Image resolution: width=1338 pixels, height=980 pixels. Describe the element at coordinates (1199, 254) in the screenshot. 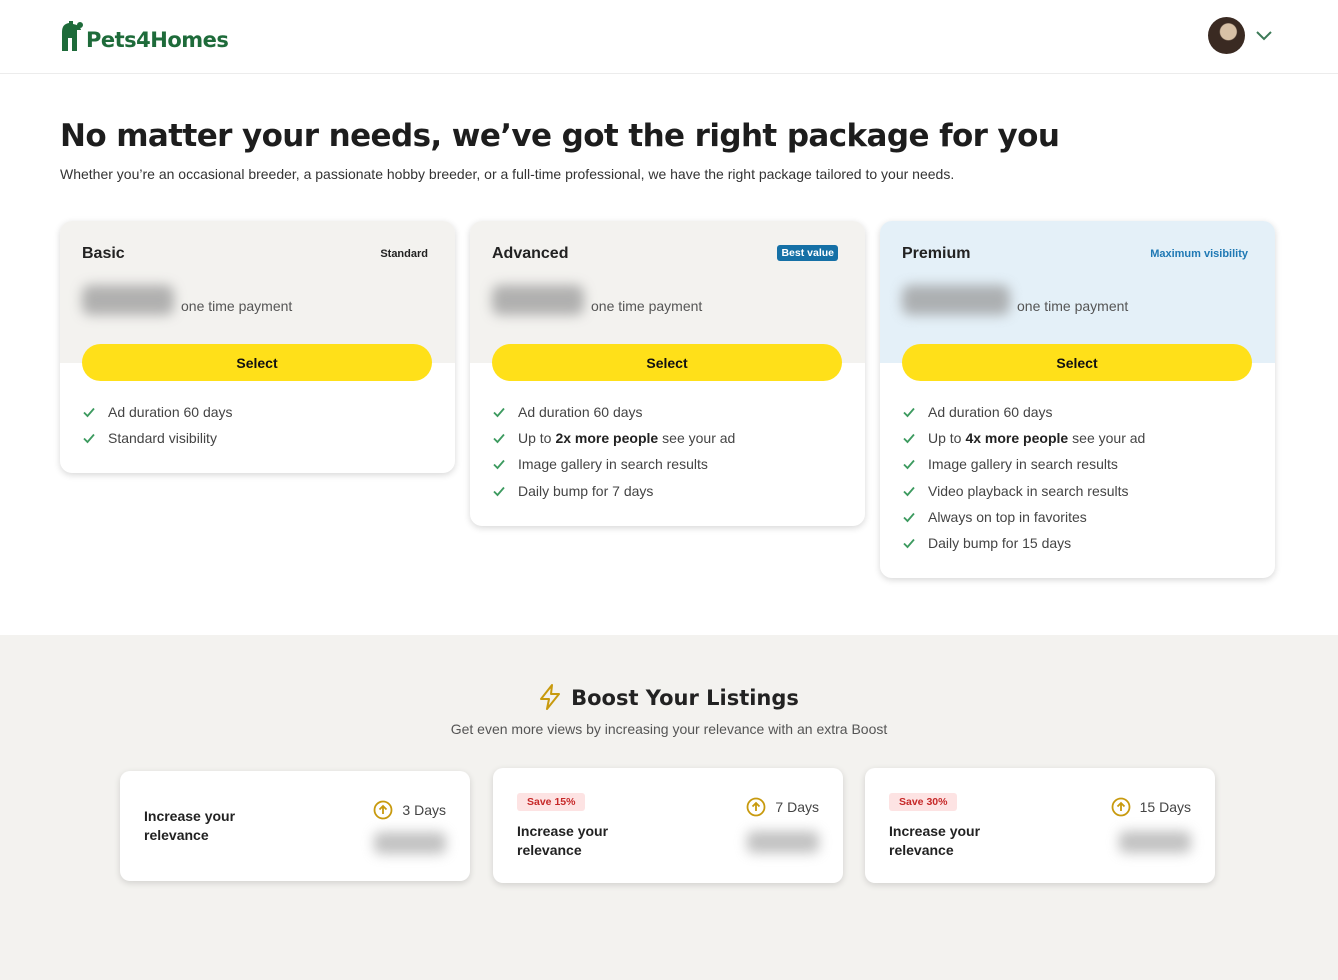

I see `package-tag: Maximum visibility` at that location.